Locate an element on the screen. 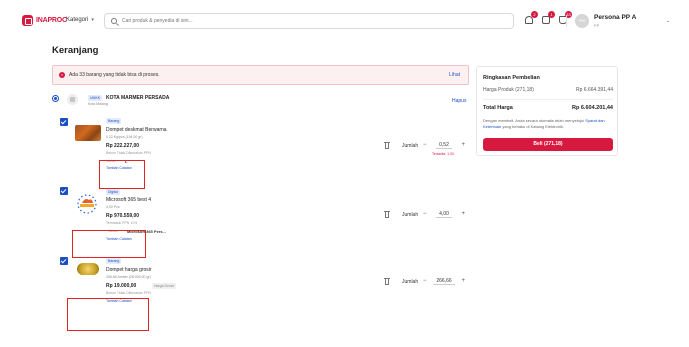 This screenshot has height=347, width=689. vendor-tag: UMKK is located at coordinates (95, 98).